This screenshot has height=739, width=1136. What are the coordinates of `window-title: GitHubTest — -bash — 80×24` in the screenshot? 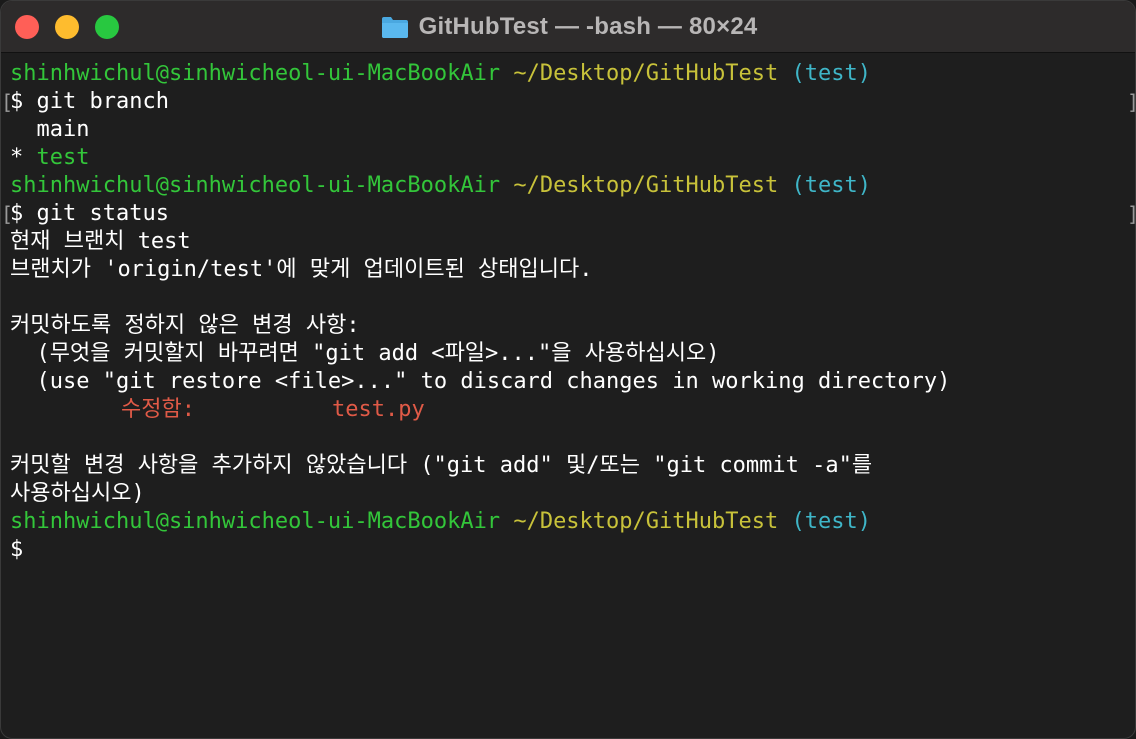 It's located at (588, 26).